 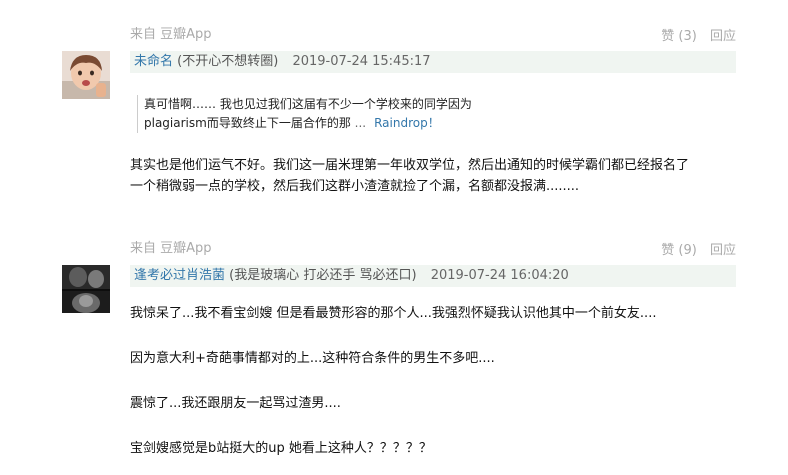 I want to click on comment-header: 未命名 (不开心不想转圈) 2019-07-24 15:45:17, so click(x=433, y=62).